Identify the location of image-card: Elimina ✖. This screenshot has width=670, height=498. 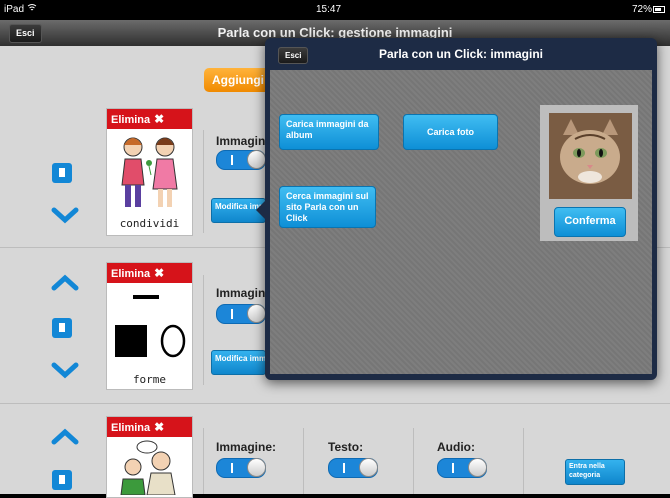
(149, 457).